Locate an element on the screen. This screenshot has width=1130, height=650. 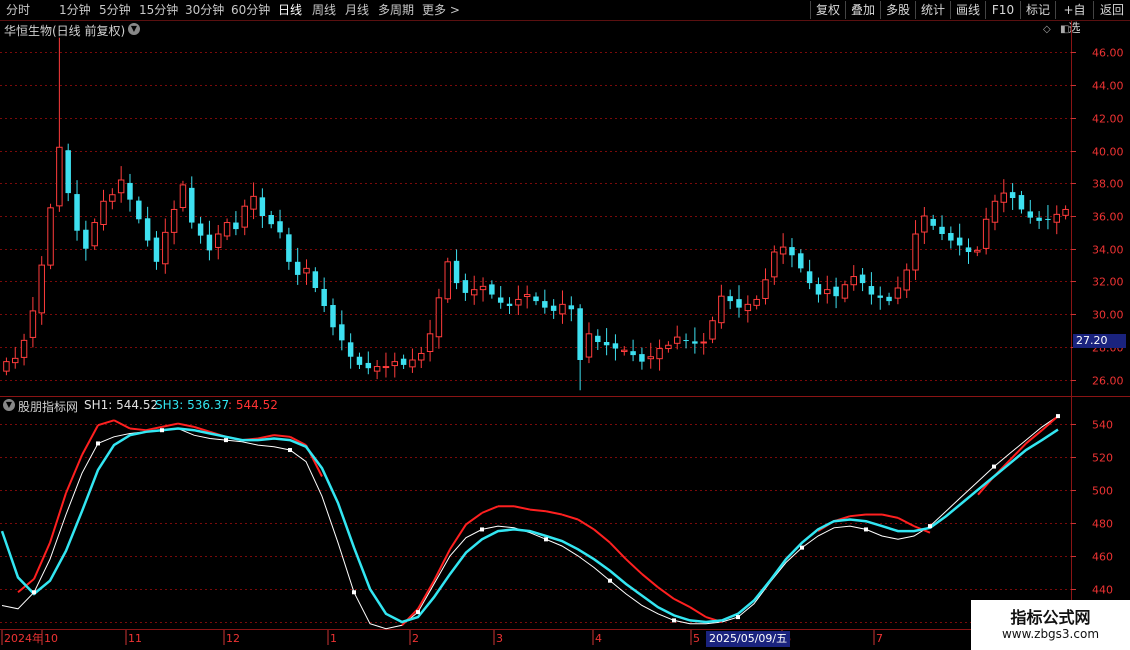
indicator-menu-icon: ▼ is located at coordinates (9, 405).